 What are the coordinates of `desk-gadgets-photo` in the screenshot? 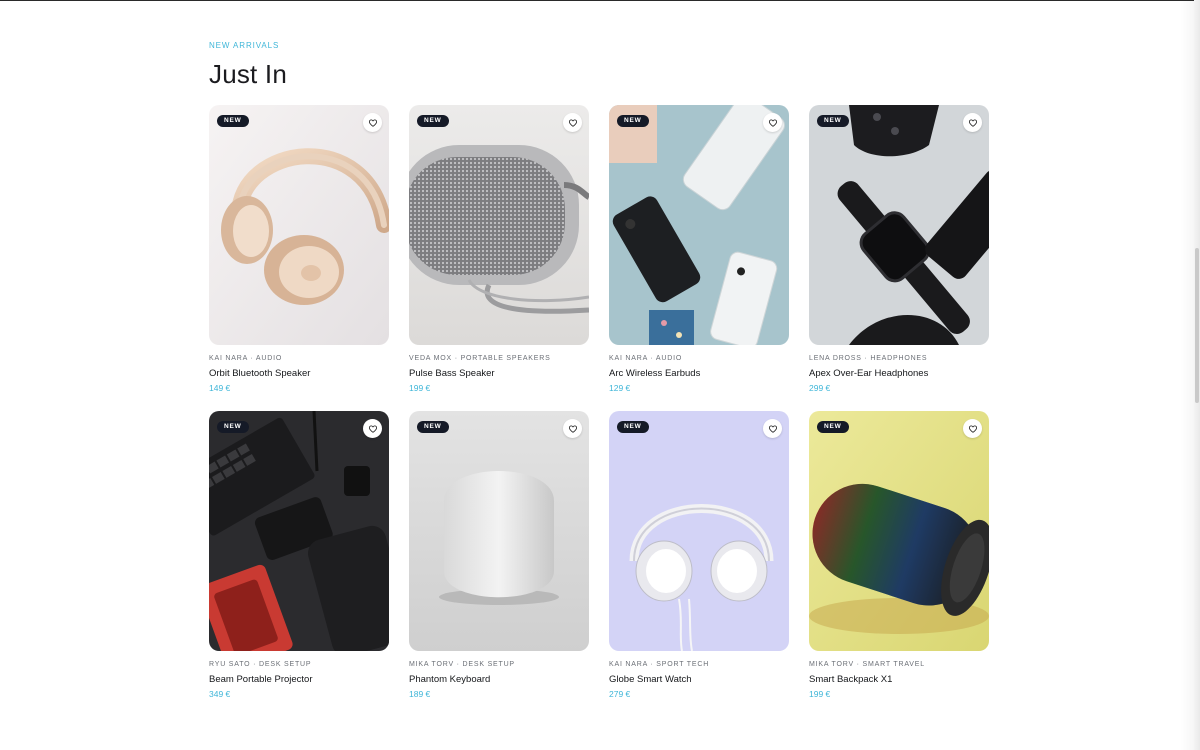 It's located at (299, 531).